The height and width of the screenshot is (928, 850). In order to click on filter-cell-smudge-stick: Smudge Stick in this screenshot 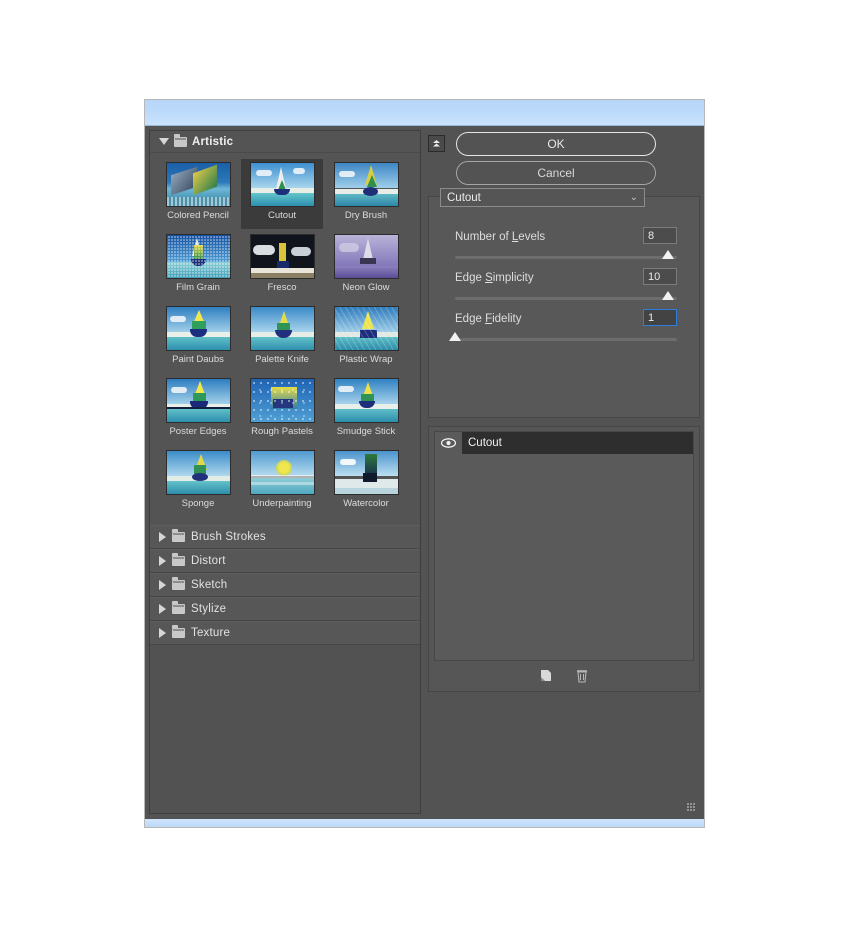, I will do `click(366, 410)`.